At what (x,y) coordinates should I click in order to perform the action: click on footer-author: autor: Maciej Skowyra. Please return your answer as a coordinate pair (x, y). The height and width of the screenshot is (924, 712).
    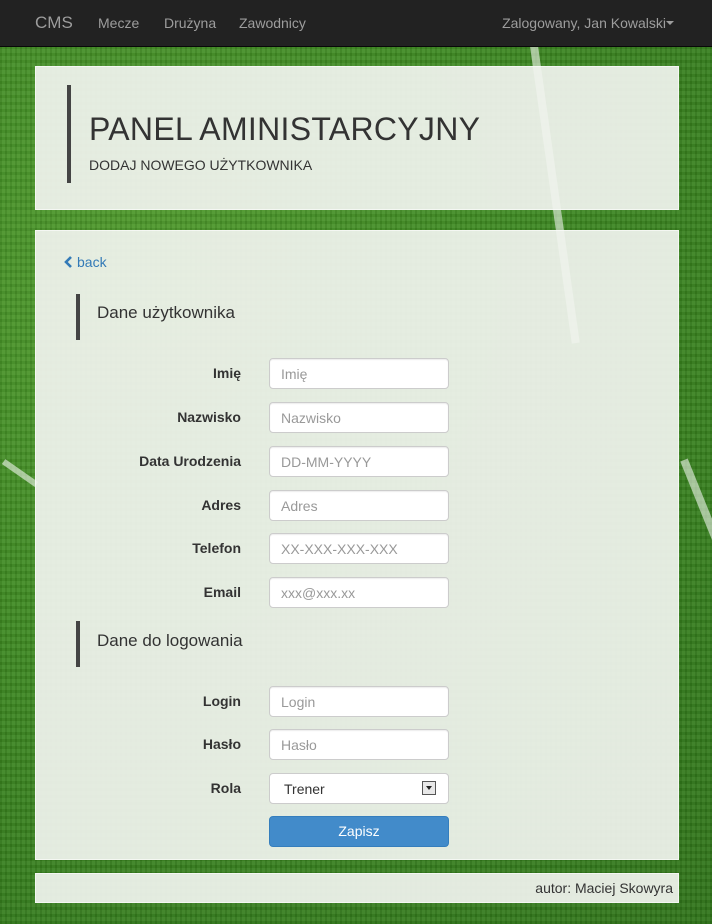
    Looking at the image, I should click on (604, 888).